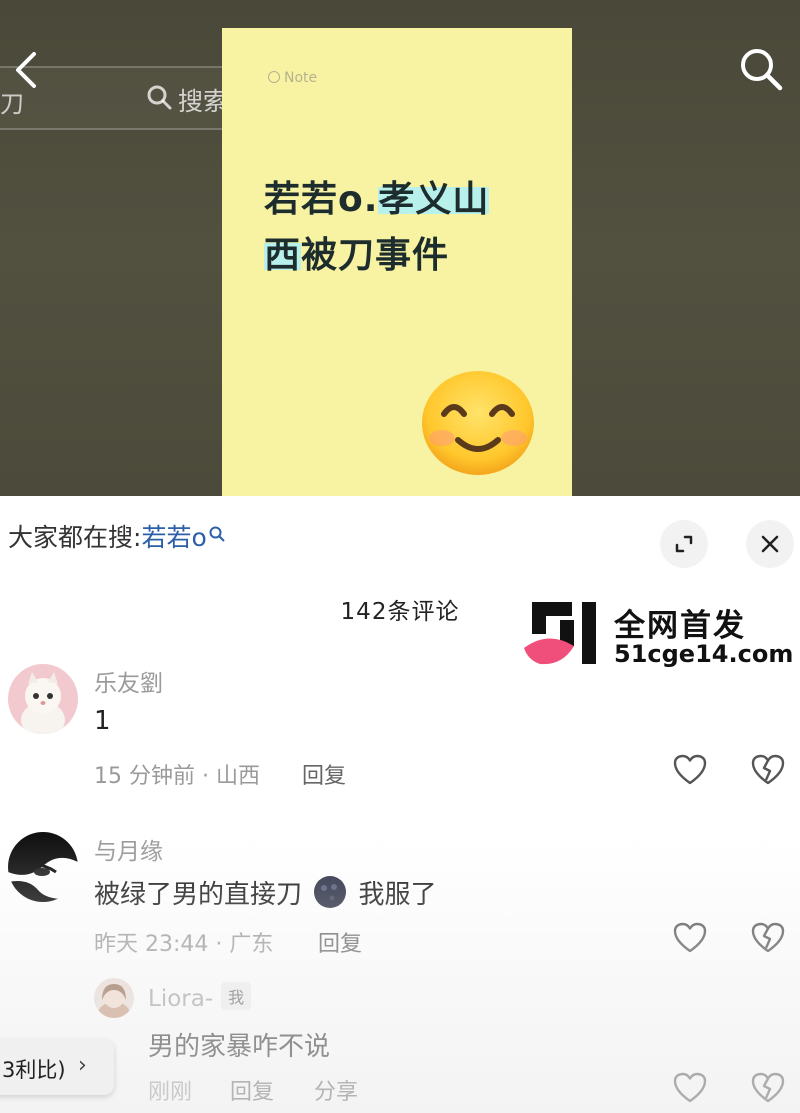  What do you see at coordinates (128, 849) in the screenshot?
I see `comment-username: 与月缘` at bounding box center [128, 849].